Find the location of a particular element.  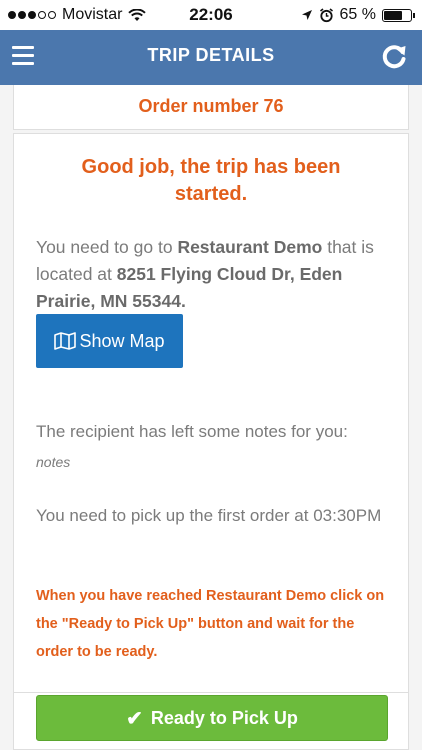

show-map-button: Show Map is located at coordinates (109, 341).